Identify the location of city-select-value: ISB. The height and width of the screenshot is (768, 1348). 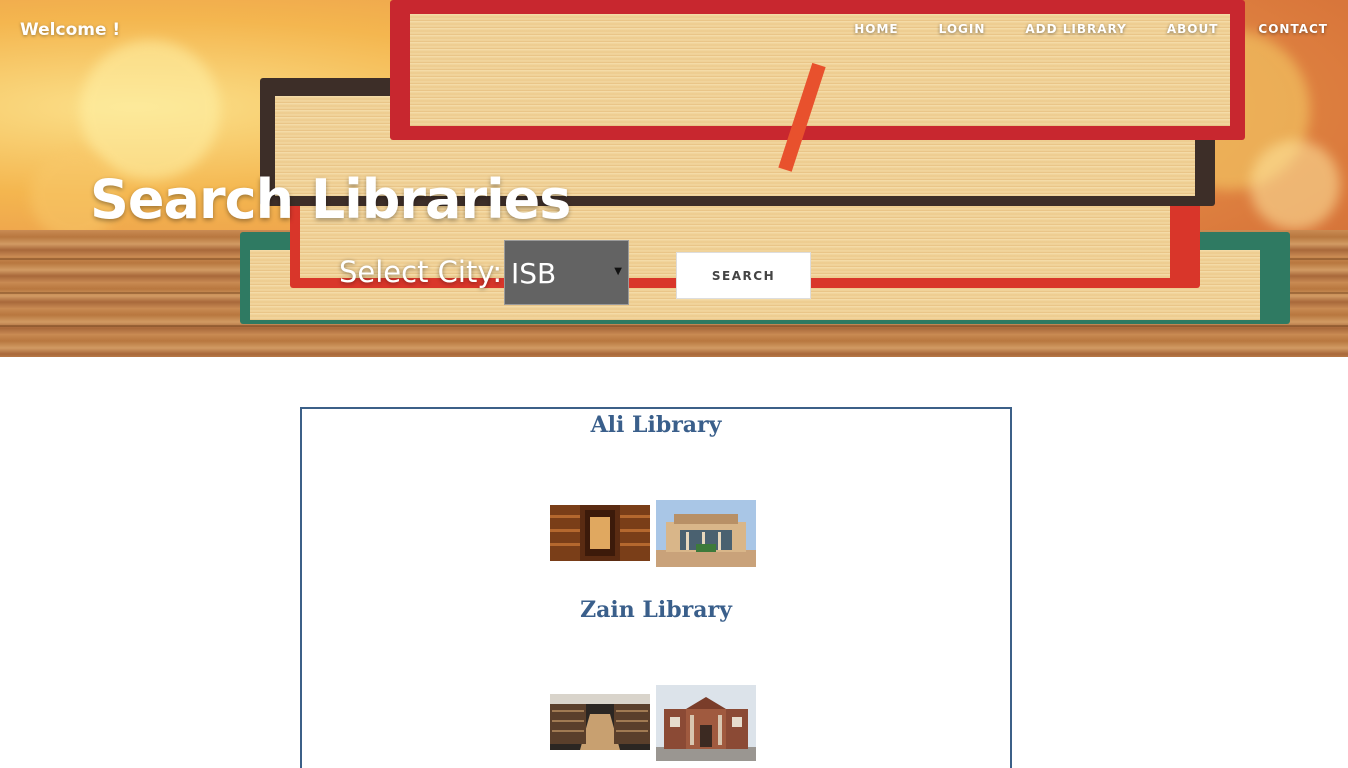
(534, 273).